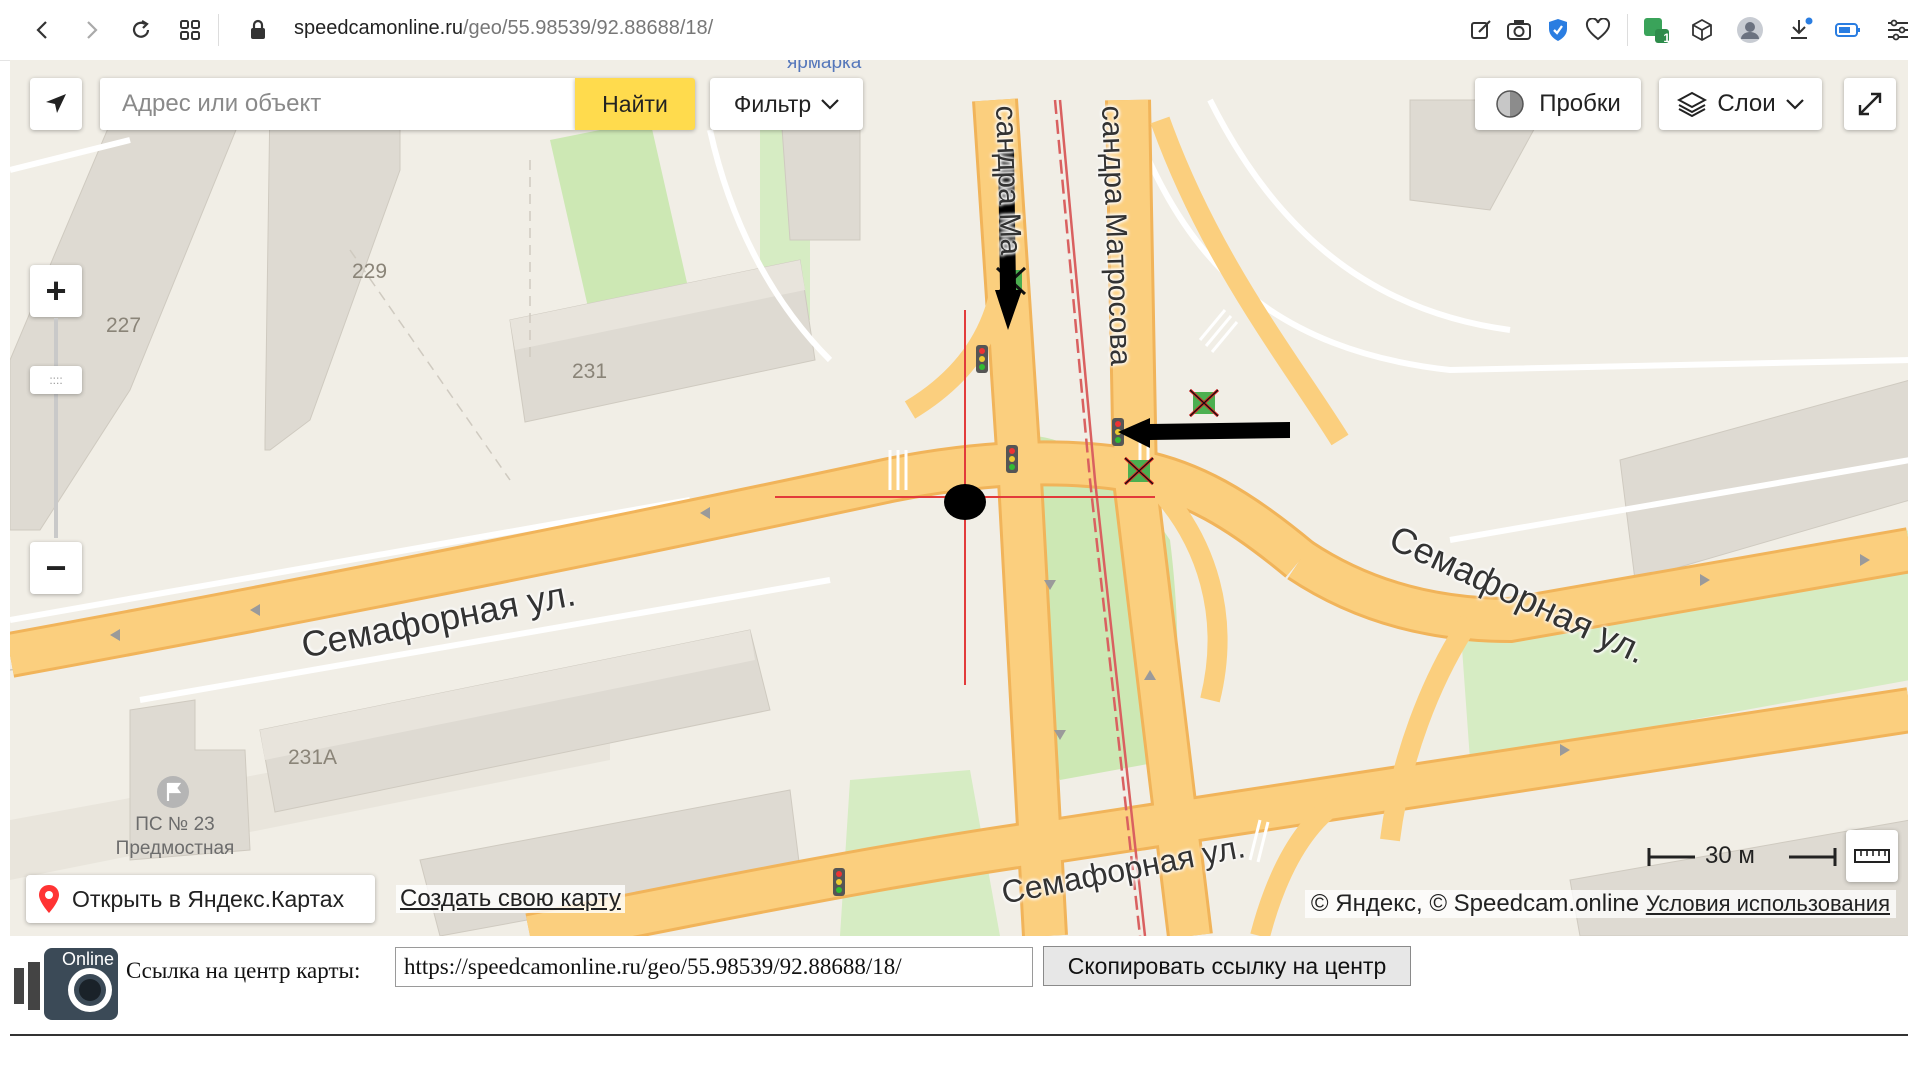  Describe the element at coordinates (313, 757) in the screenshot. I see `building-number: 231А` at that location.